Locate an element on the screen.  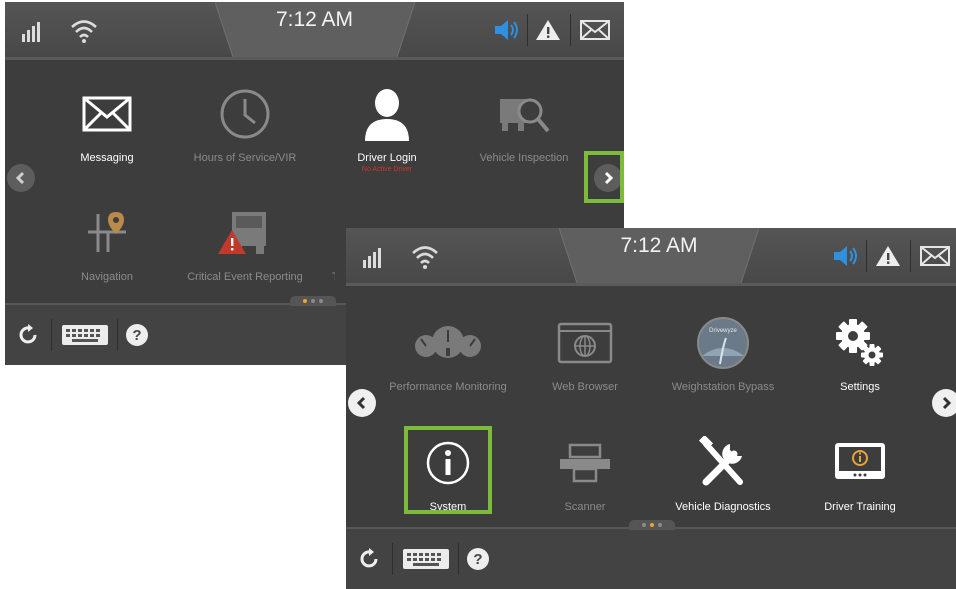
next-page-highlight is located at coordinates (604, 177).